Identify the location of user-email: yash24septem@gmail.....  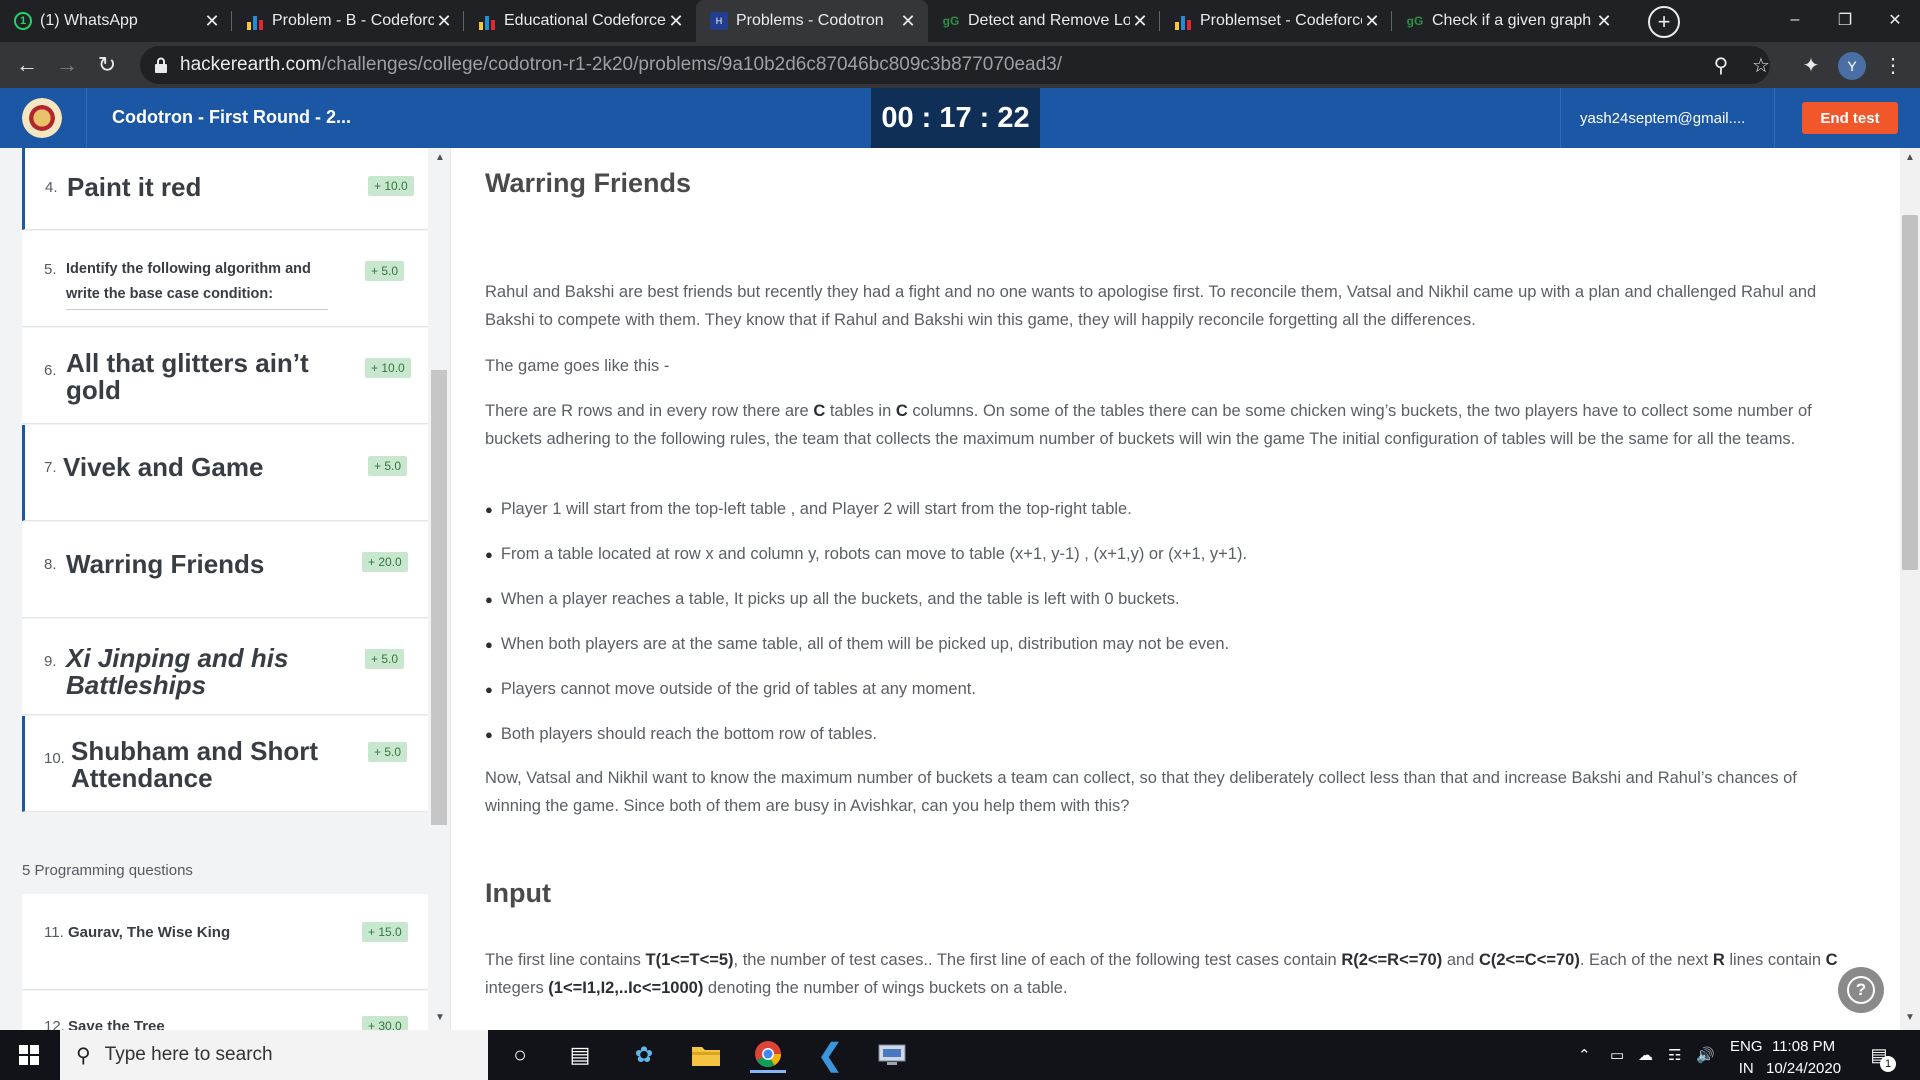
(1662, 118).